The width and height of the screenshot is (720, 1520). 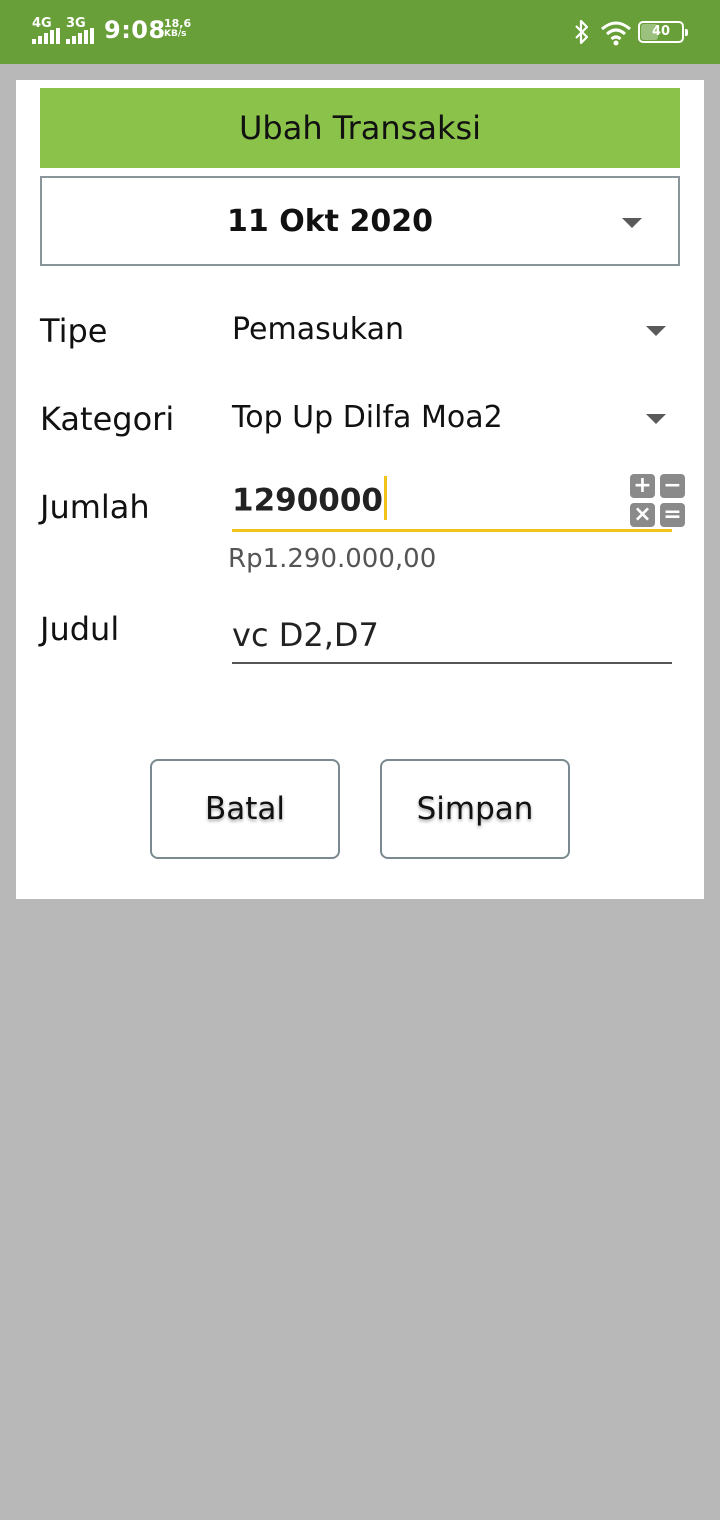 I want to click on amount-value: 1290000, so click(x=307, y=500).